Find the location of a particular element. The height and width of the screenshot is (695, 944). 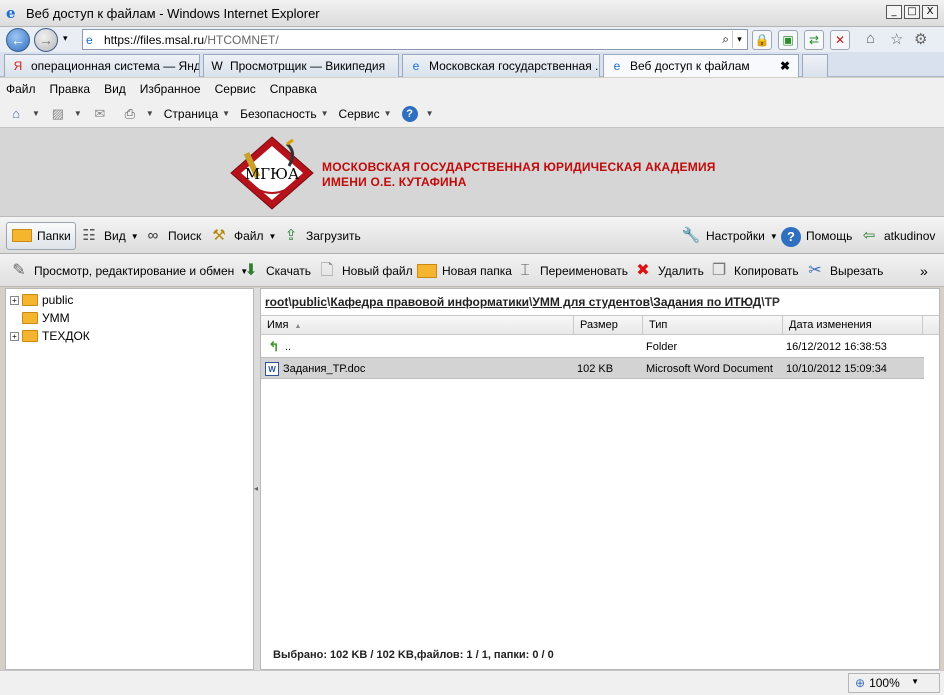

tab-web-access: e Веб доступ к файлам ✖ is located at coordinates (701, 65).